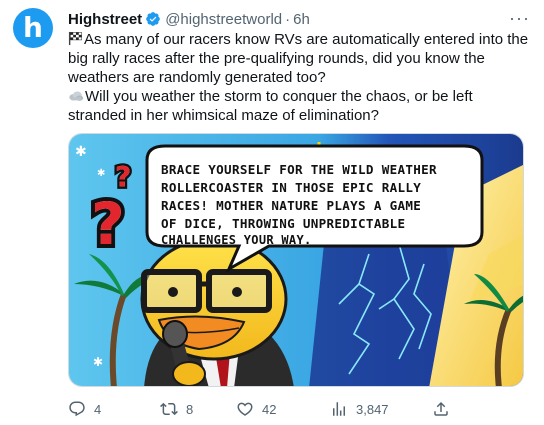  Describe the element at coordinates (245, 409) in the screenshot. I see `heart-icon` at that location.